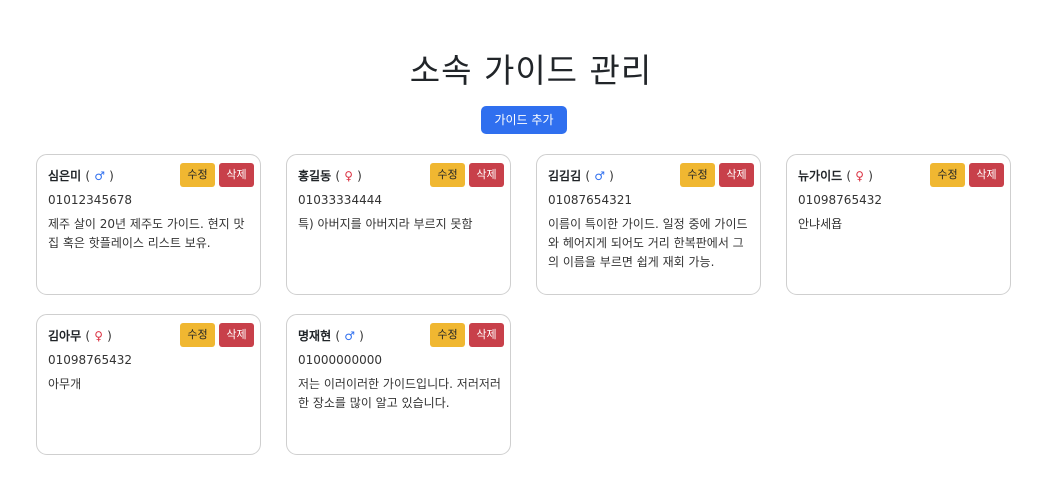 This screenshot has width=1062, height=490. I want to click on guide-phone: 01033334444, so click(340, 200).